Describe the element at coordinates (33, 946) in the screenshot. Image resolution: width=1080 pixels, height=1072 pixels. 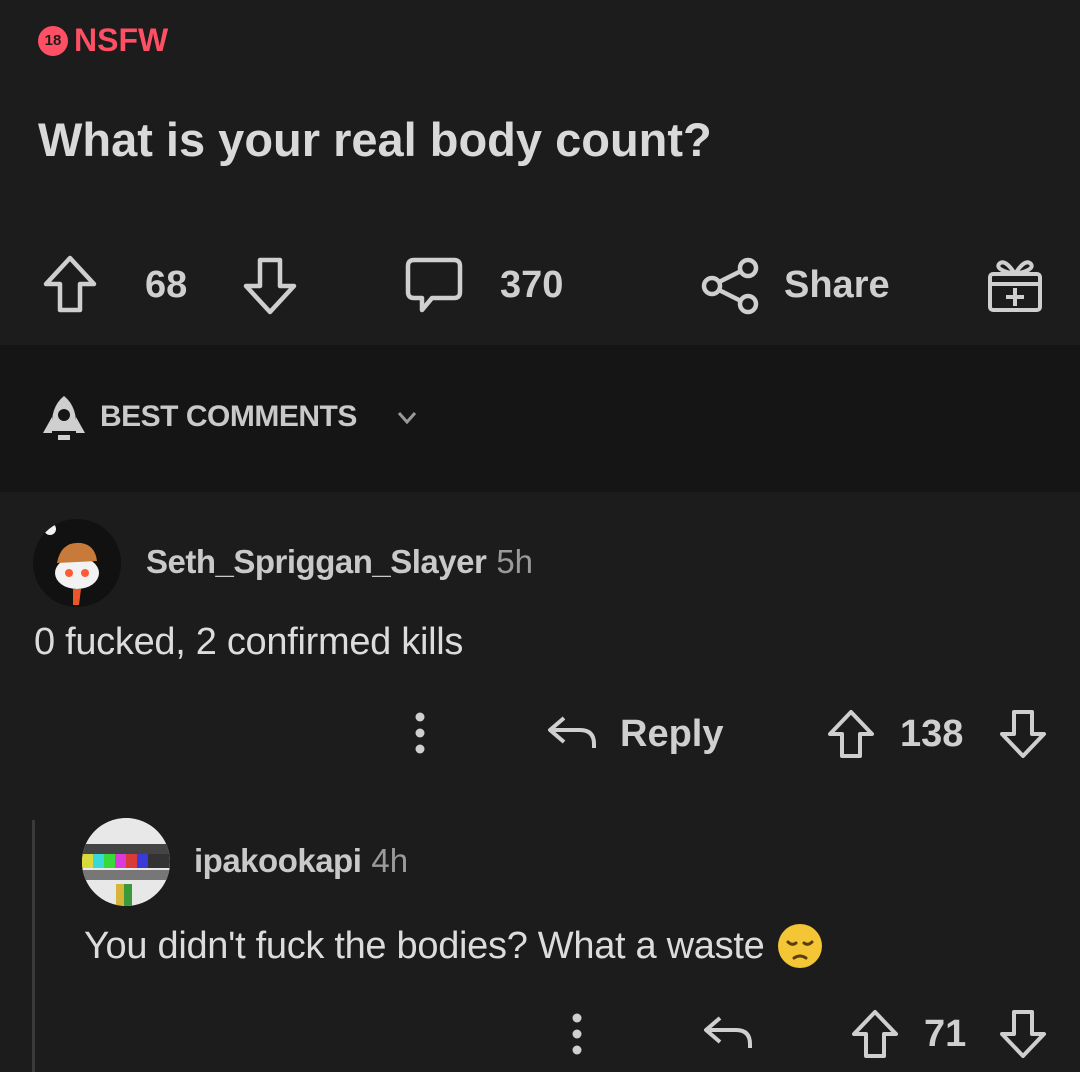
I see `thread-line` at that location.